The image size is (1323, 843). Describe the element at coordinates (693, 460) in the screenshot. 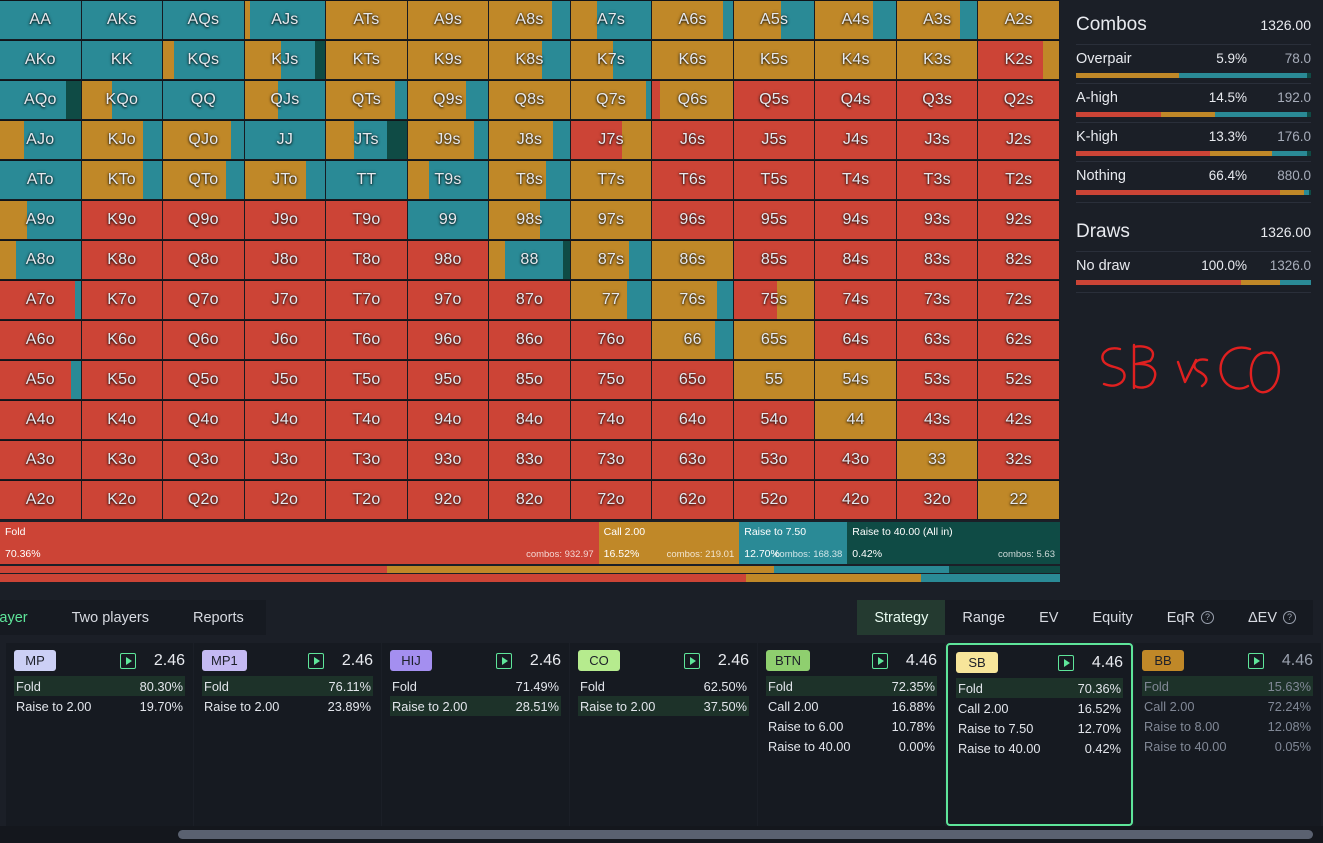

I see `matrix-cell: 63o` at that location.